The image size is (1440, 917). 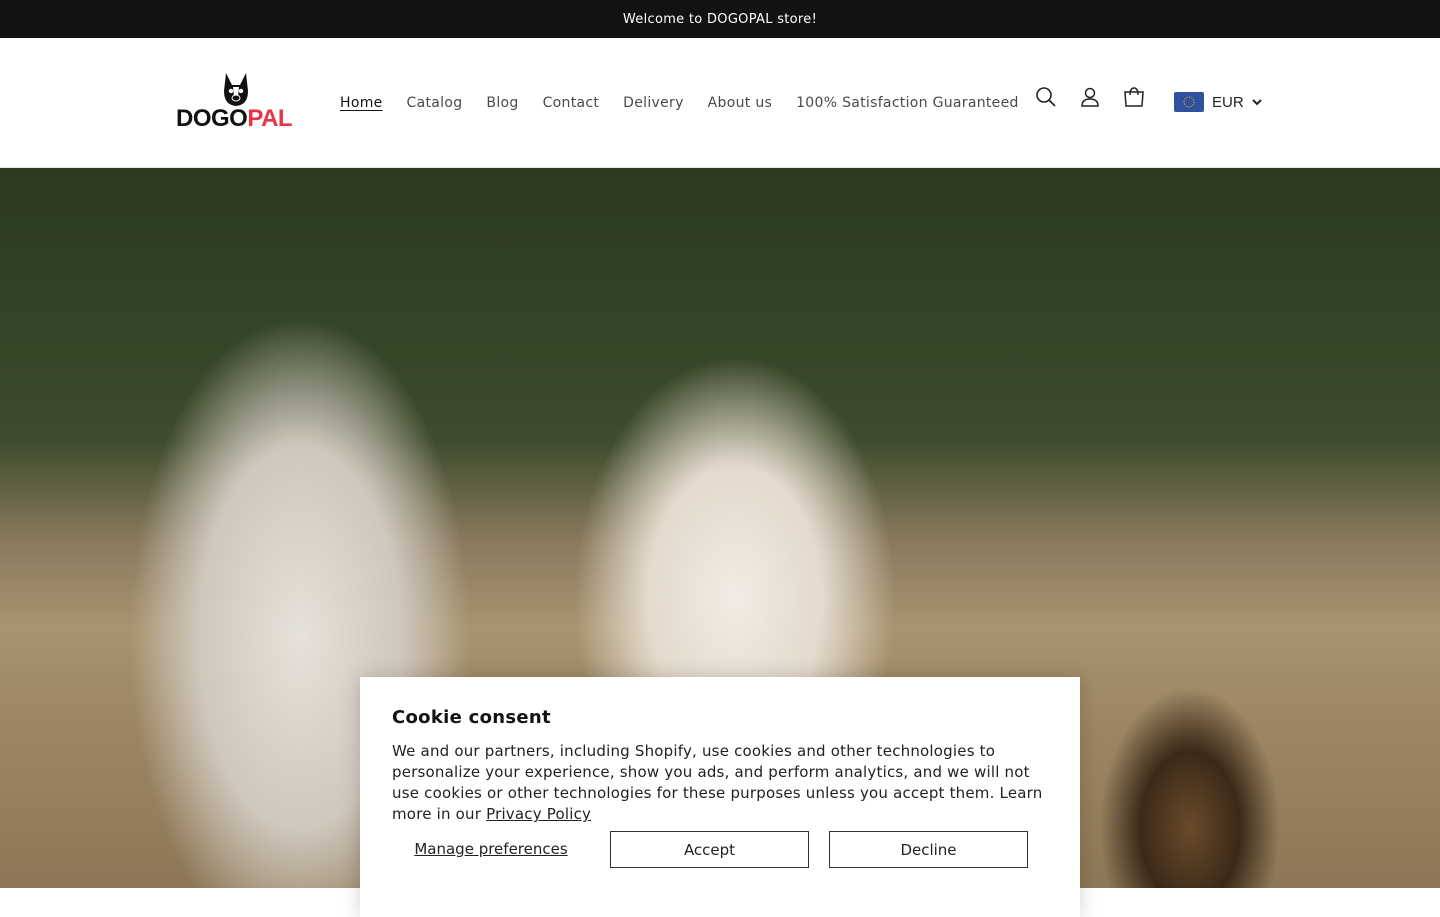 What do you see at coordinates (571, 103) in the screenshot?
I see `nav-contact: Contact` at bounding box center [571, 103].